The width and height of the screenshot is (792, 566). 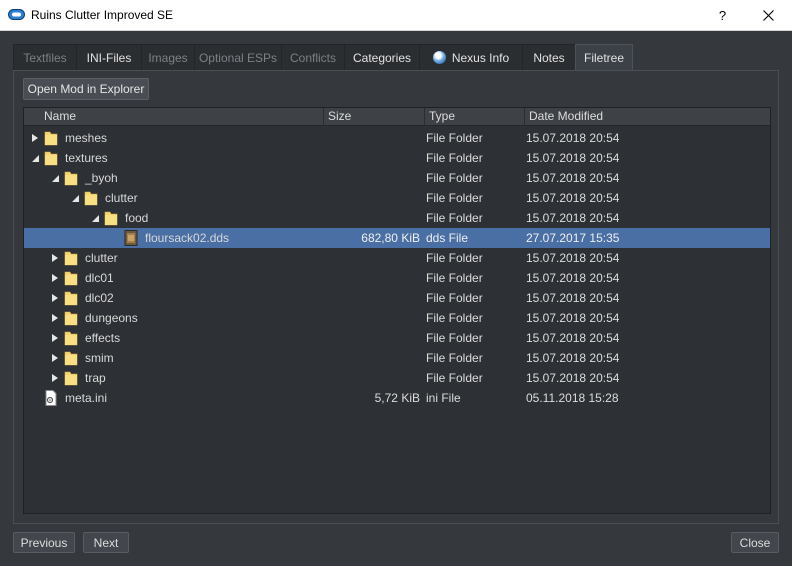 I want to click on tree-row: textures File Folder 15.07.2018 20:54, so click(x=397, y=158).